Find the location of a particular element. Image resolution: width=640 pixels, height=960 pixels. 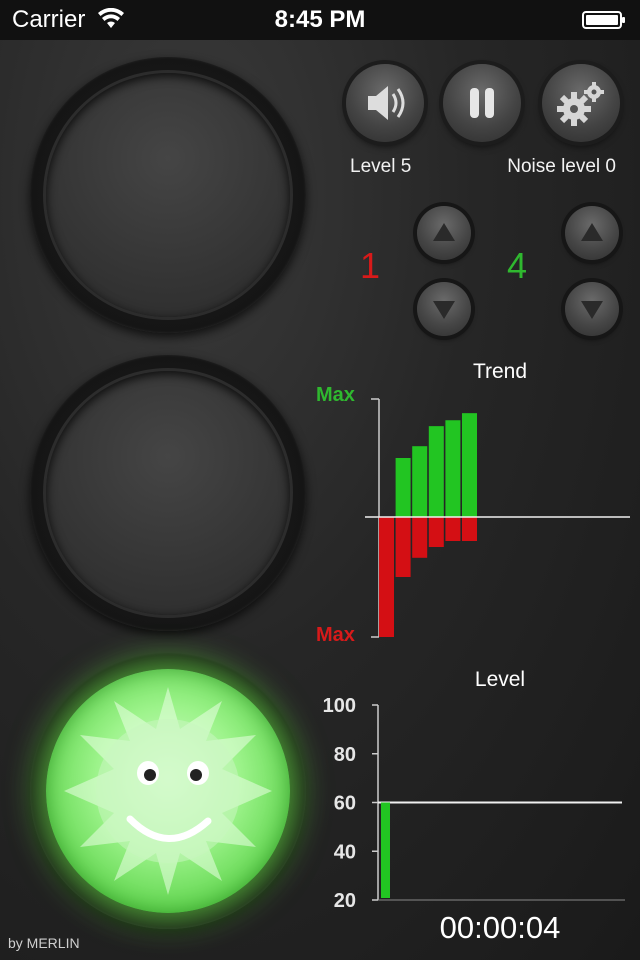

left-threshold-value: 1 is located at coordinates (370, 265).